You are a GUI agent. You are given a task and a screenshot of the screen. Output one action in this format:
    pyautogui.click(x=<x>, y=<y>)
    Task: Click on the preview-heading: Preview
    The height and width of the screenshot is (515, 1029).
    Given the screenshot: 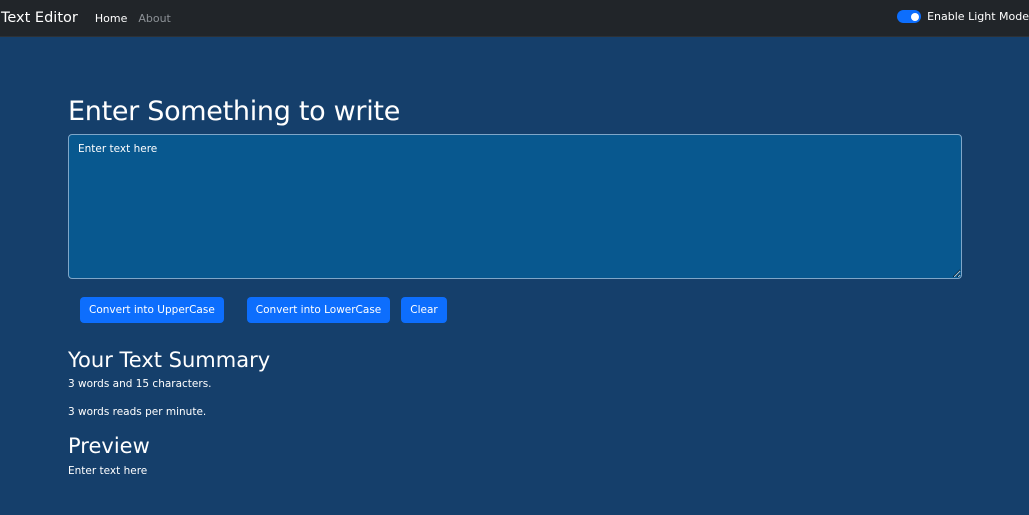 What is the action you would take?
    pyautogui.click(x=109, y=446)
    